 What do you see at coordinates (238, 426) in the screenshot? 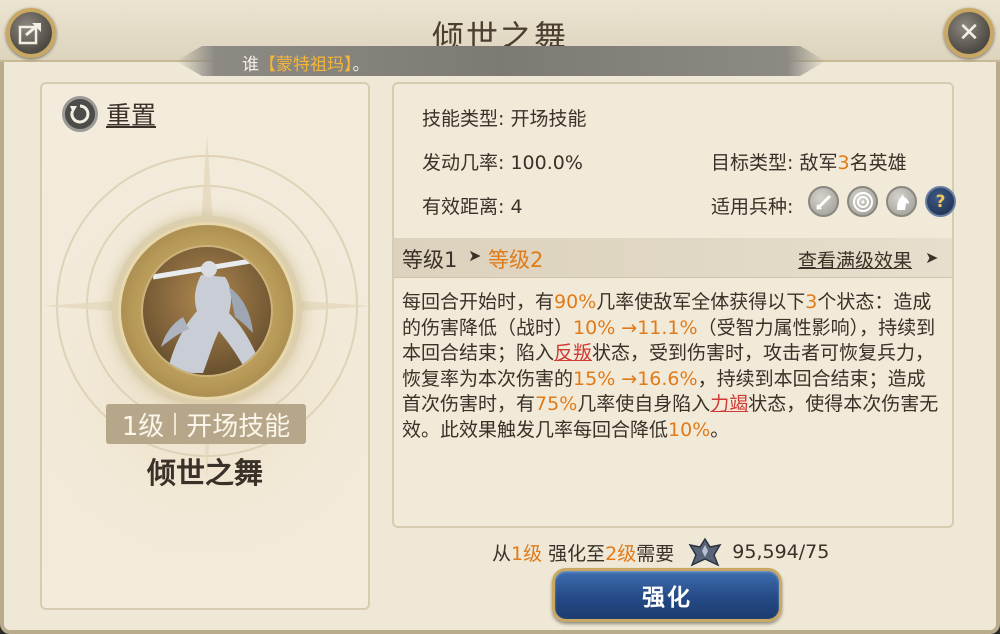
I see `skill-category: 开场技能` at bounding box center [238, 426].